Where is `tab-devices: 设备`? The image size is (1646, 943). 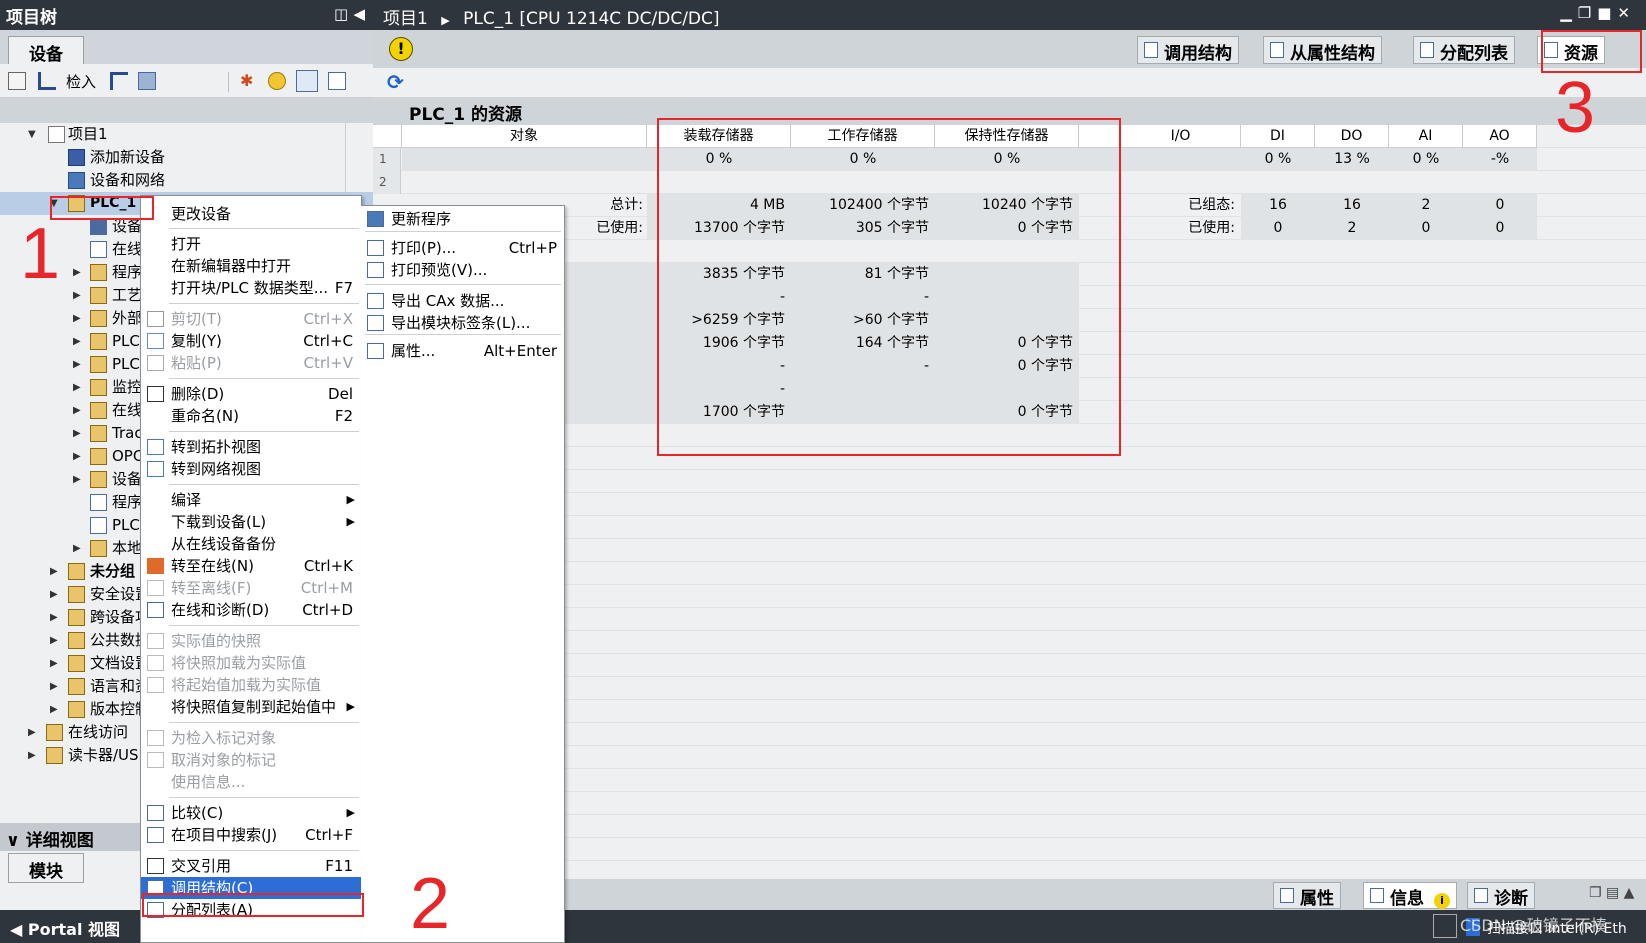 tab-devices: 设备 is located at coordinates (46, 50).